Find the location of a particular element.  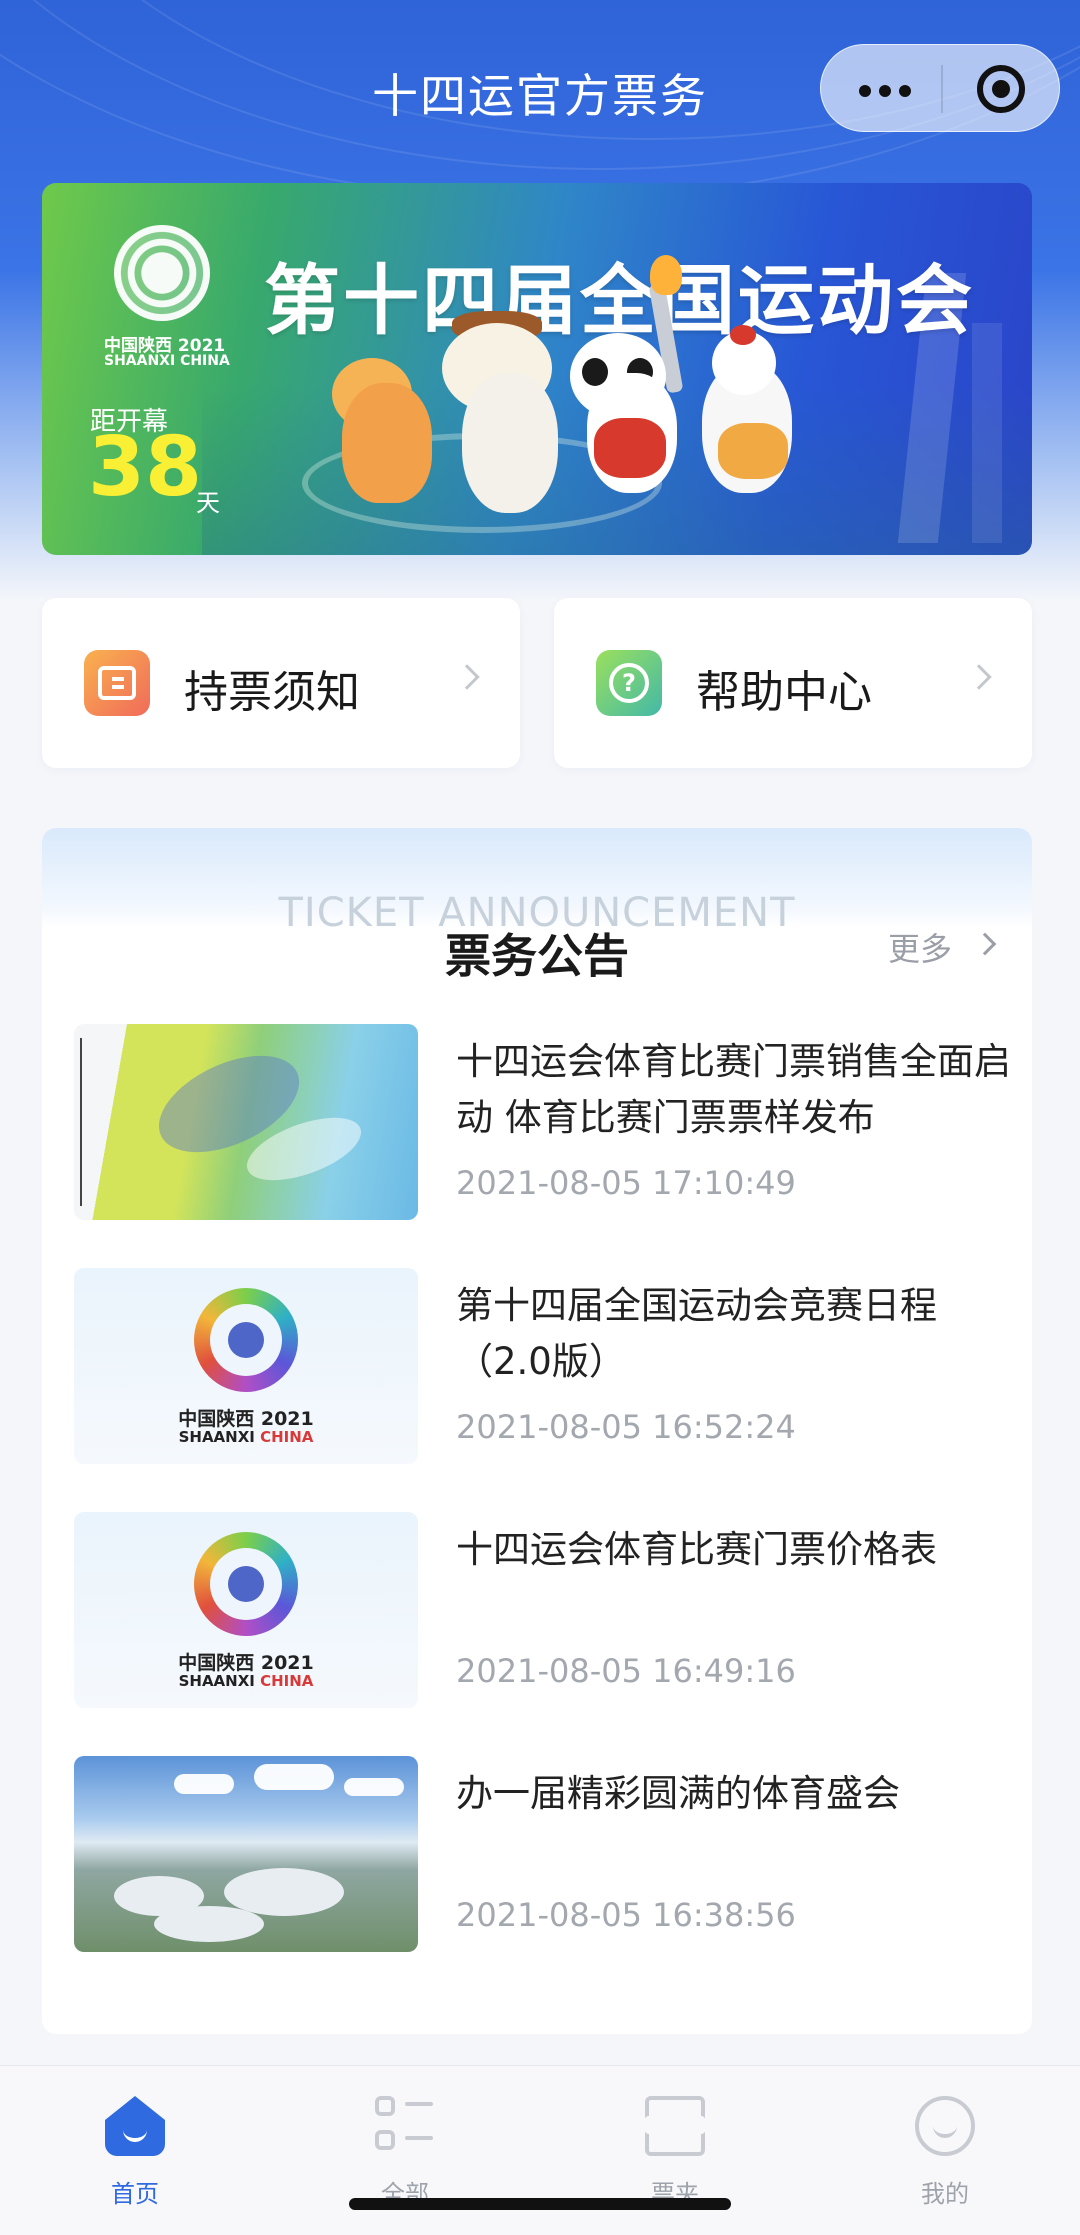

tab-home: 首页 is located at coordinates (135, 2137).